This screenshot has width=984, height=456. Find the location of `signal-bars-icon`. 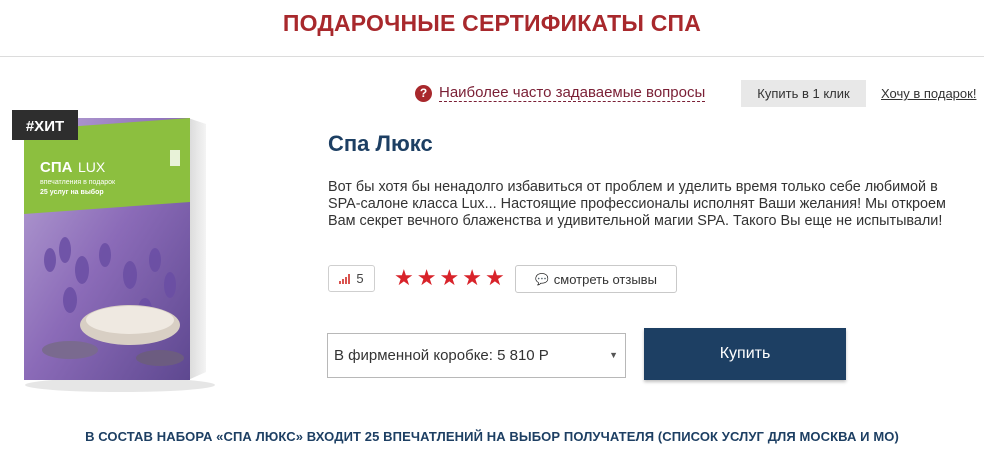

signal-bars-icon is located at coordinates (345, 278).